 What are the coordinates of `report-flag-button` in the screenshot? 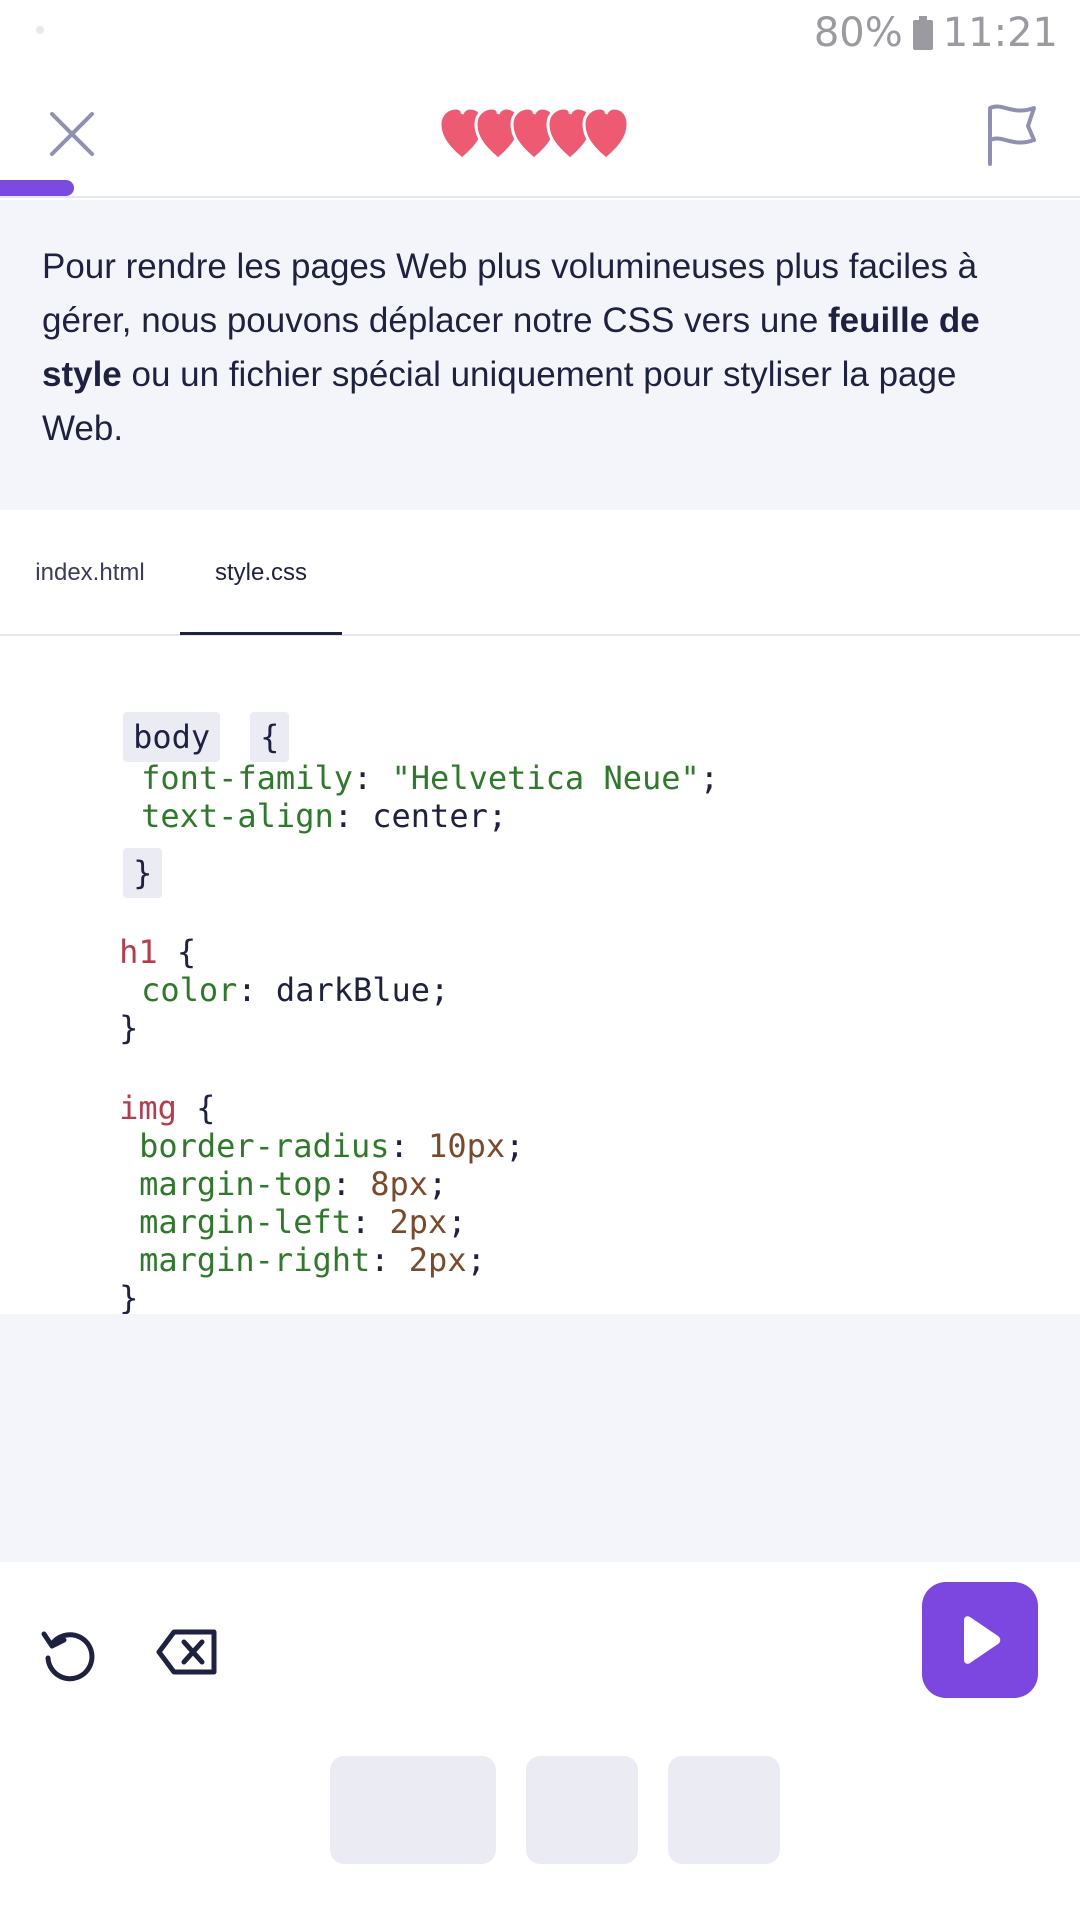 It's located at (1012, 135).